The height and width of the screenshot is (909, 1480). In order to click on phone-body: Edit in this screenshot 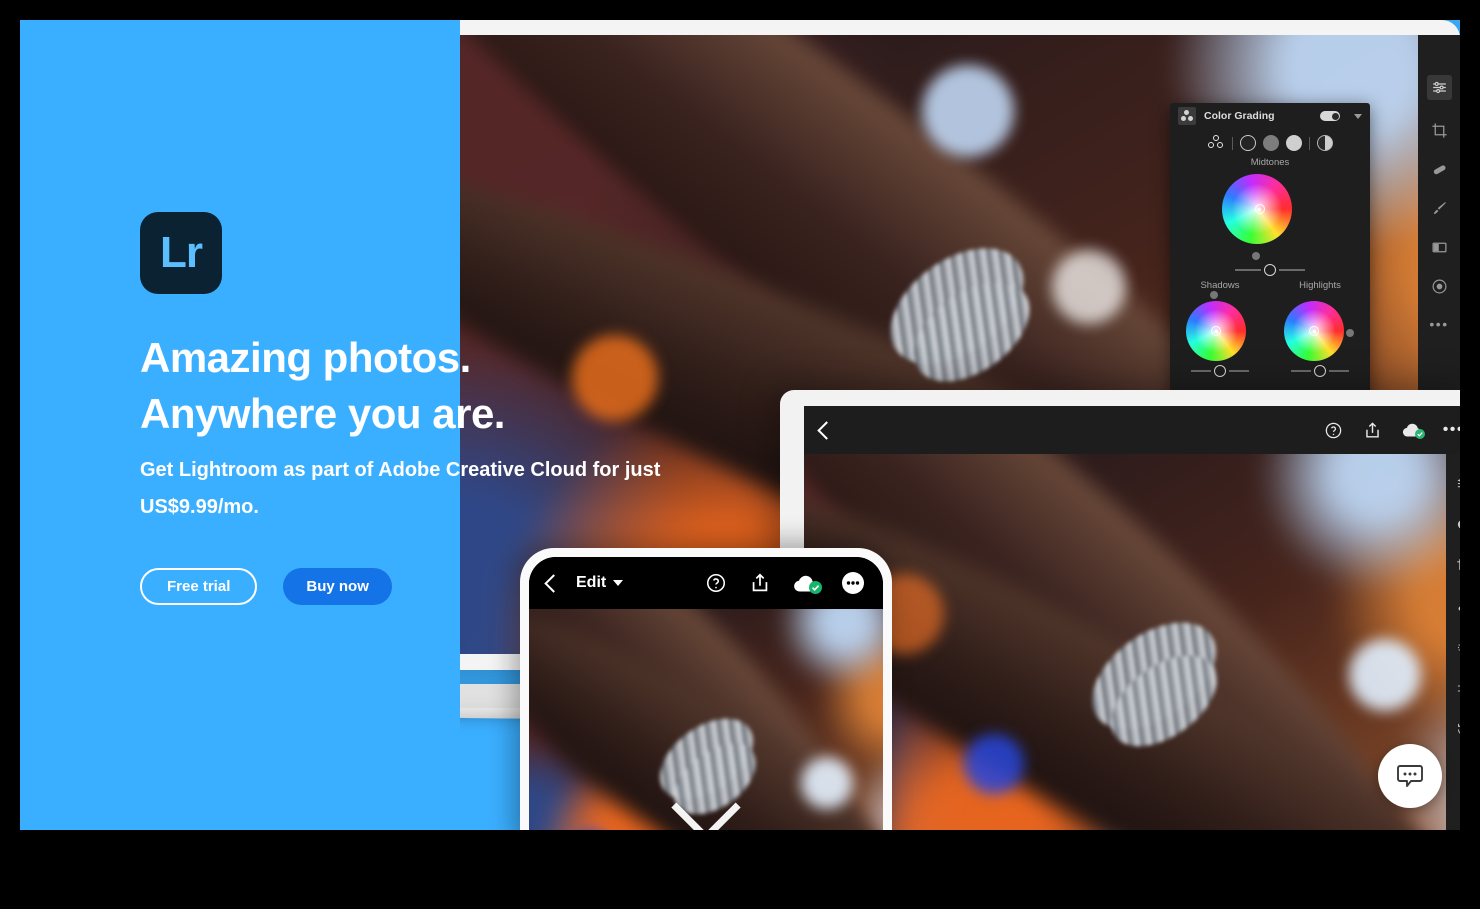, I will do `click(706, 689)`.